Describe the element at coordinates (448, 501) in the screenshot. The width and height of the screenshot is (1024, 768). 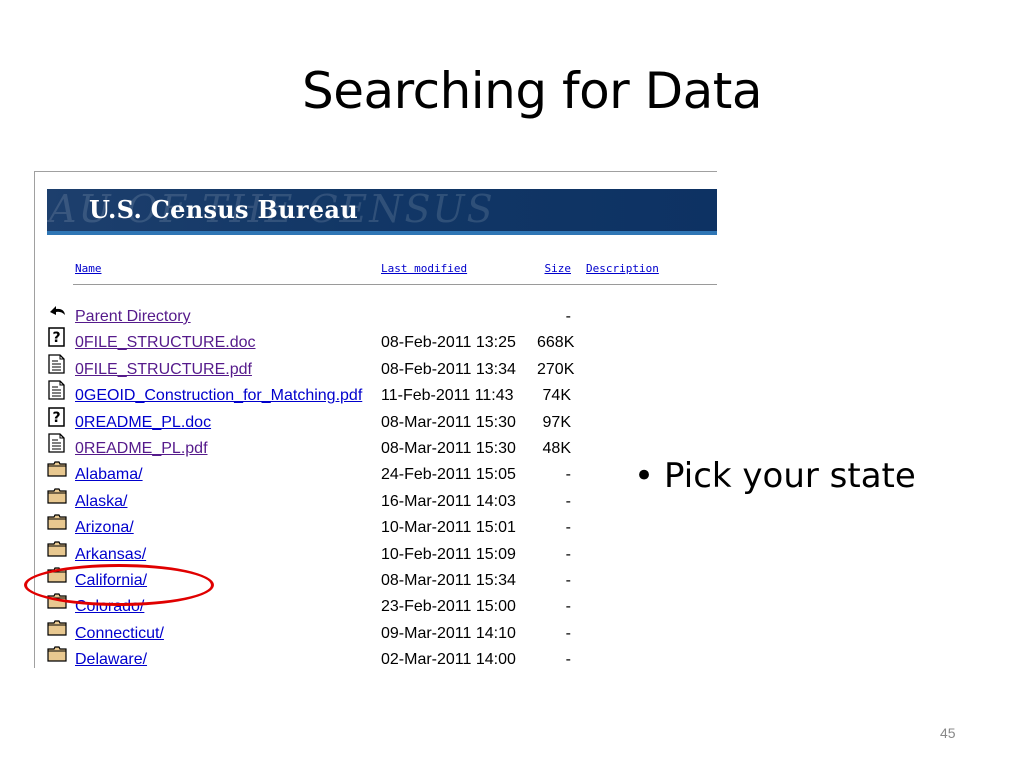
I see `last-modified-cell: 16-Mar-2011 14:03` at that location.